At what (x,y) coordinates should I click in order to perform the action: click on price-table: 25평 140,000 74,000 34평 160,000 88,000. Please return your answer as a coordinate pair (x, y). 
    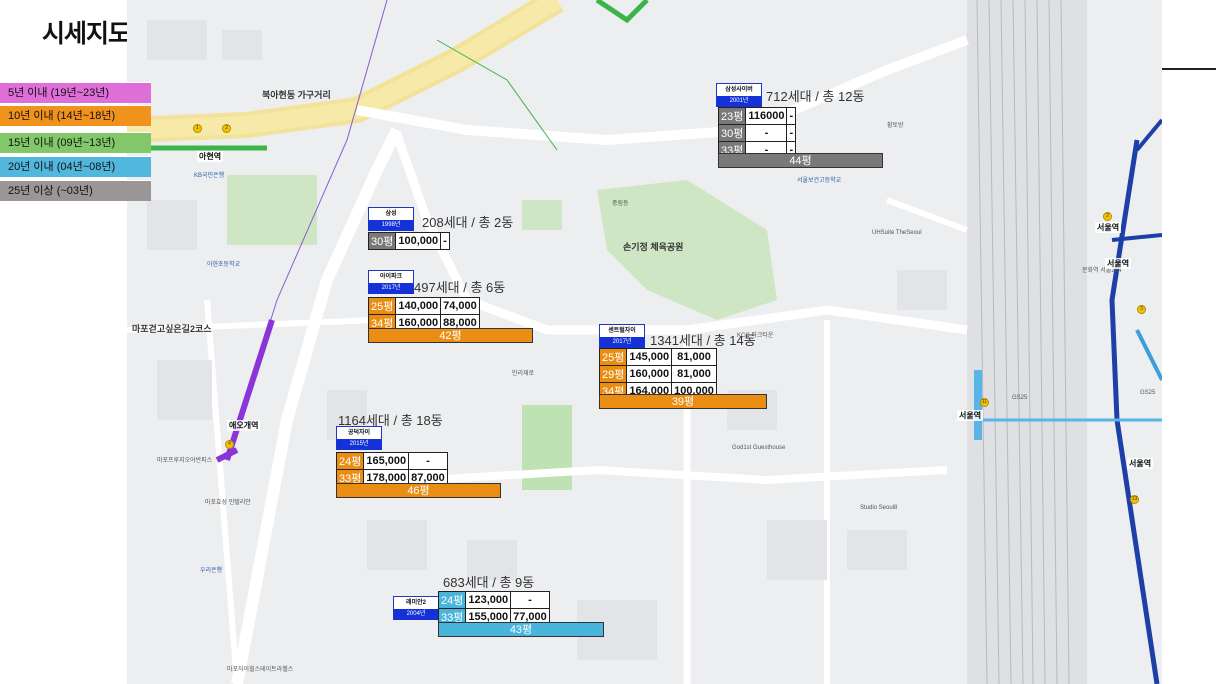
    Looking at the image, I should click on (423, 314).